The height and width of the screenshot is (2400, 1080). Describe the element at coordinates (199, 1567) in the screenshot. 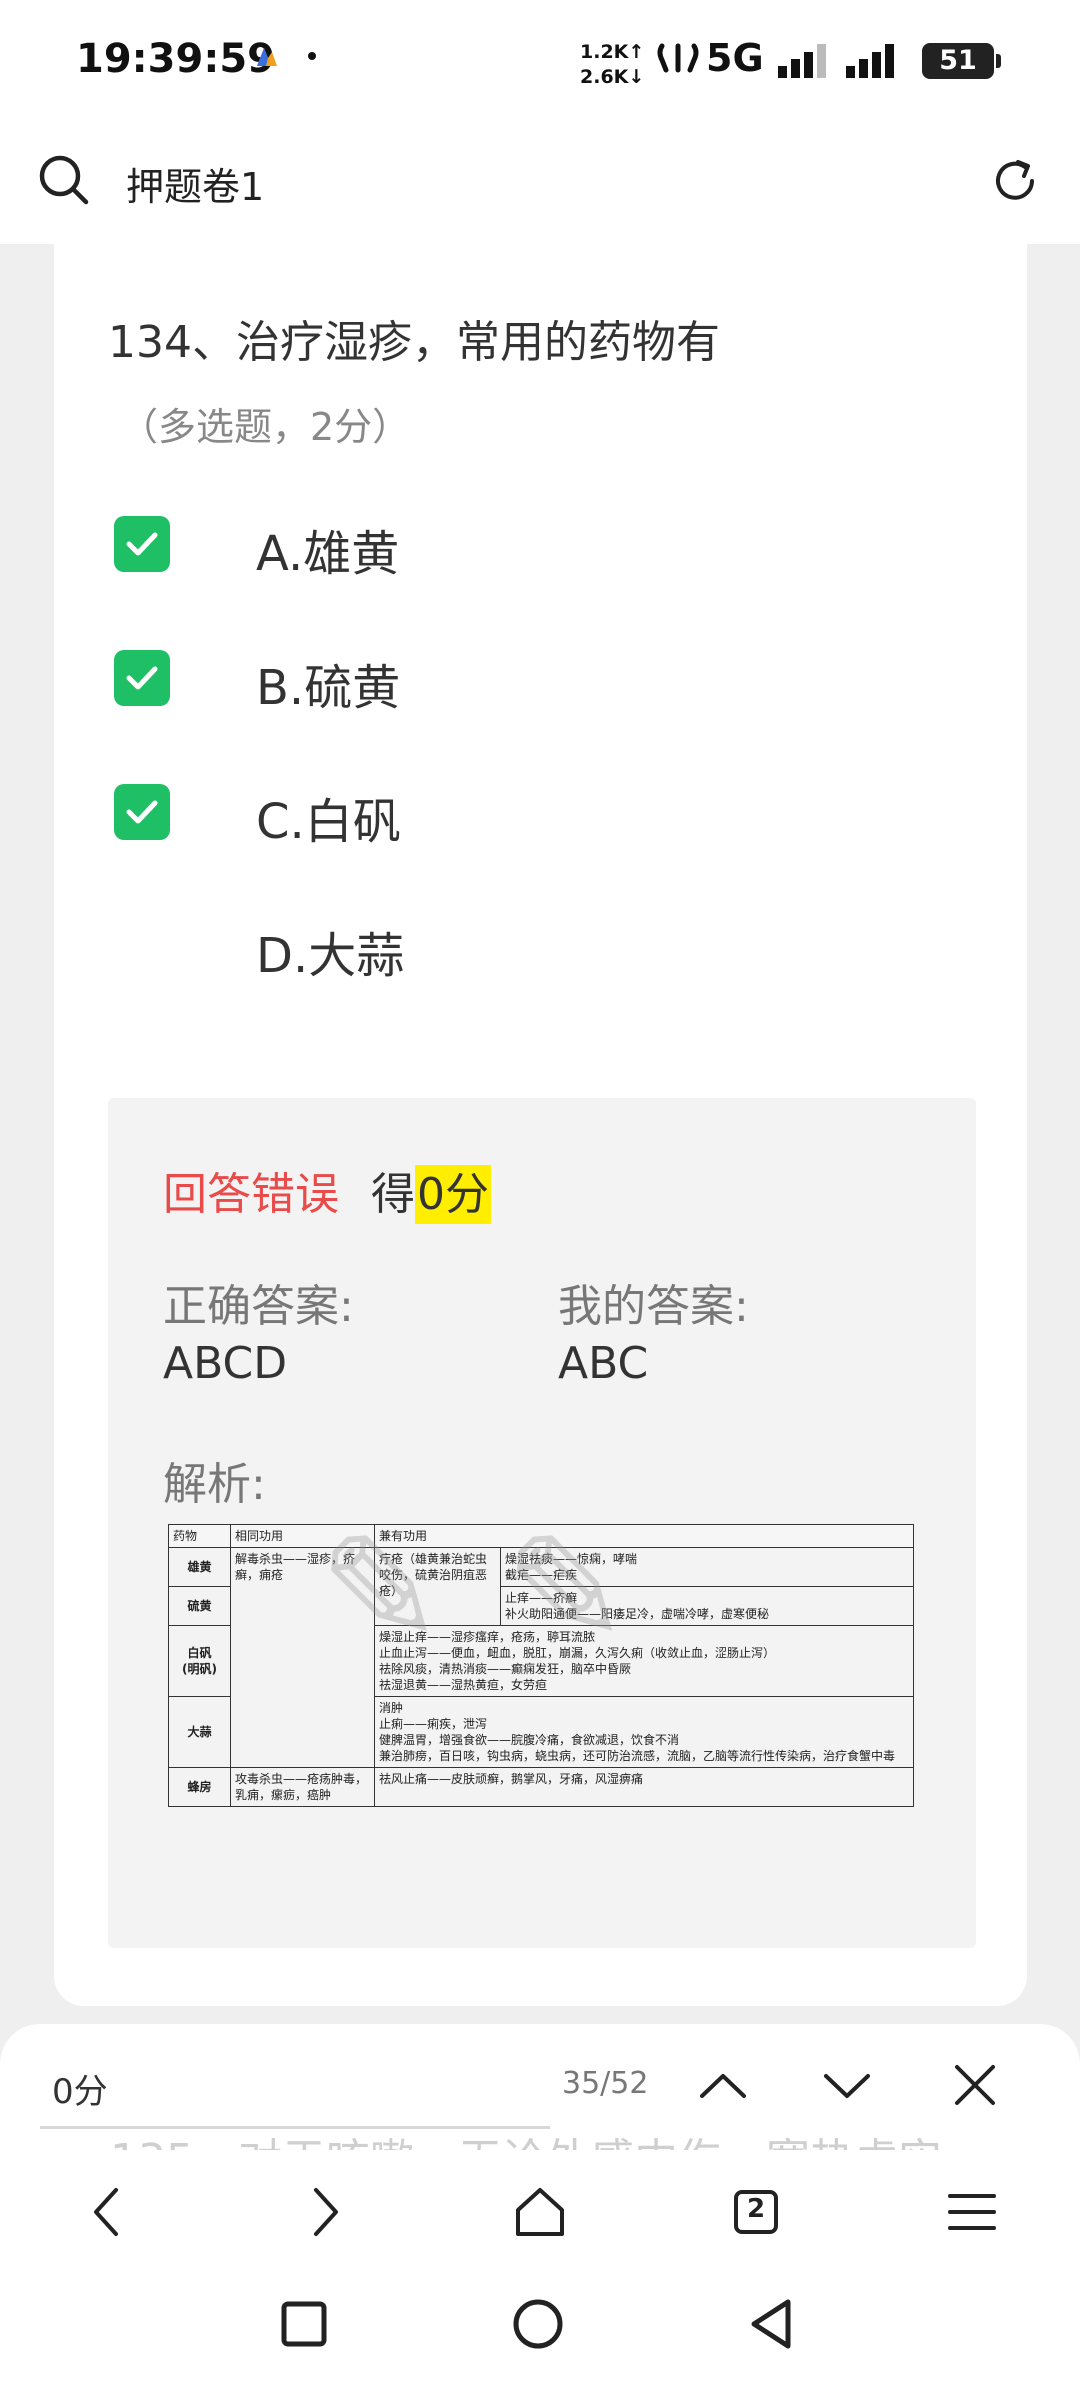

I see `table-cell: 雄黄` at that location.